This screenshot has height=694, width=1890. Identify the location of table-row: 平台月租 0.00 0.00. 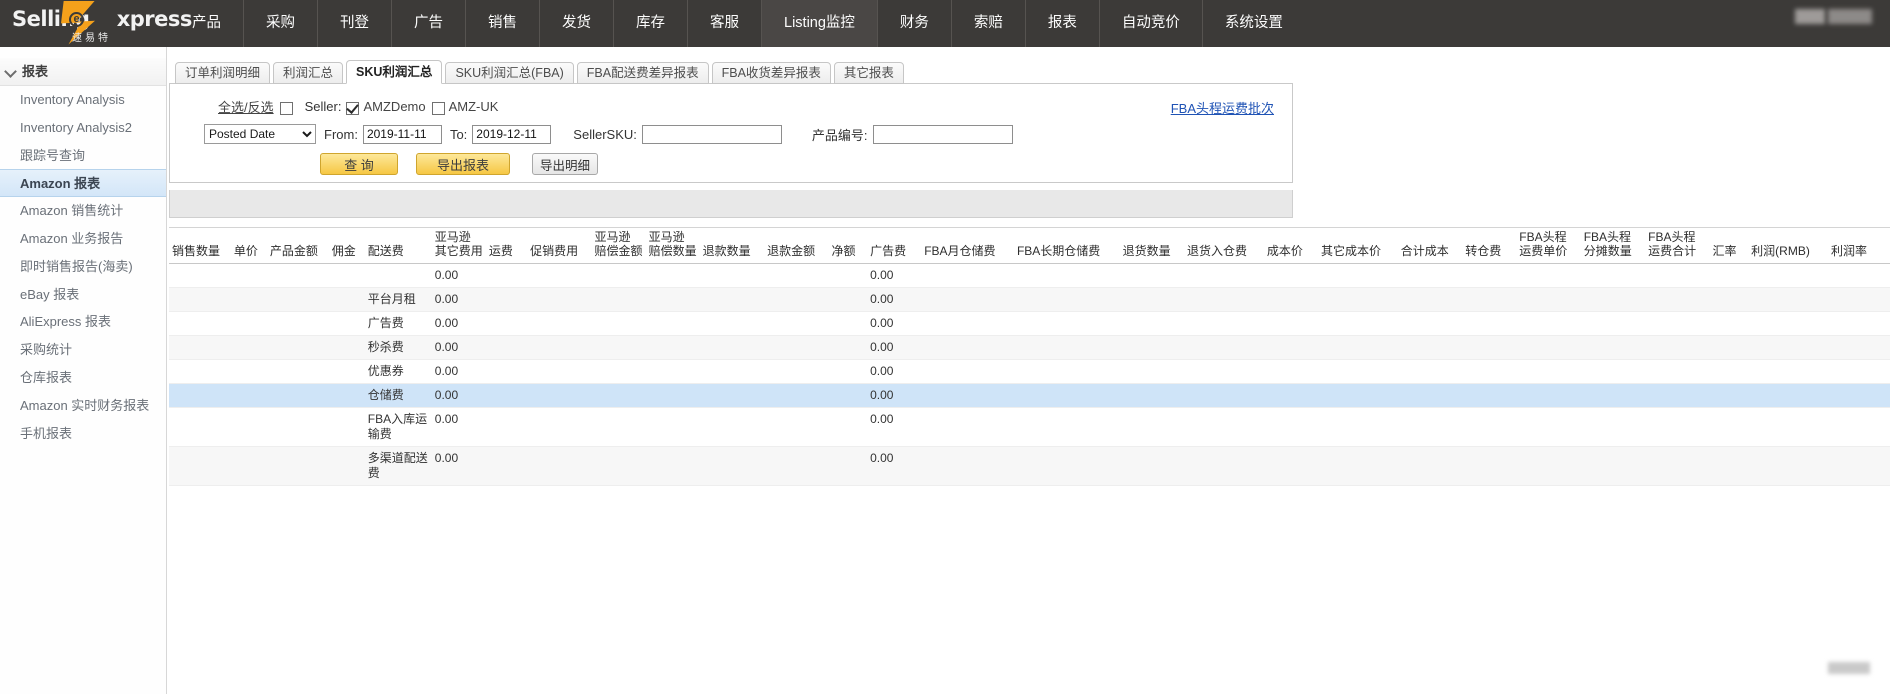
(1029, 299).